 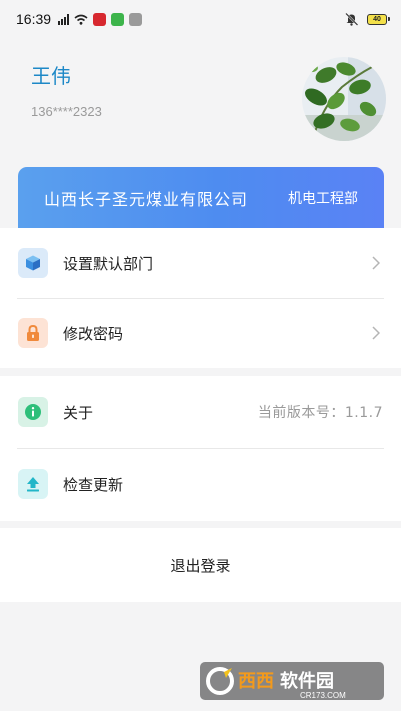 I want to click on wifi-icon, so click(x=81, y=19).